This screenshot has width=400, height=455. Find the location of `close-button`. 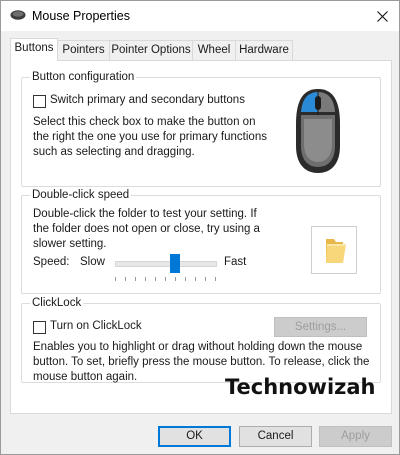

close-button is located at coordinates (382, 16).